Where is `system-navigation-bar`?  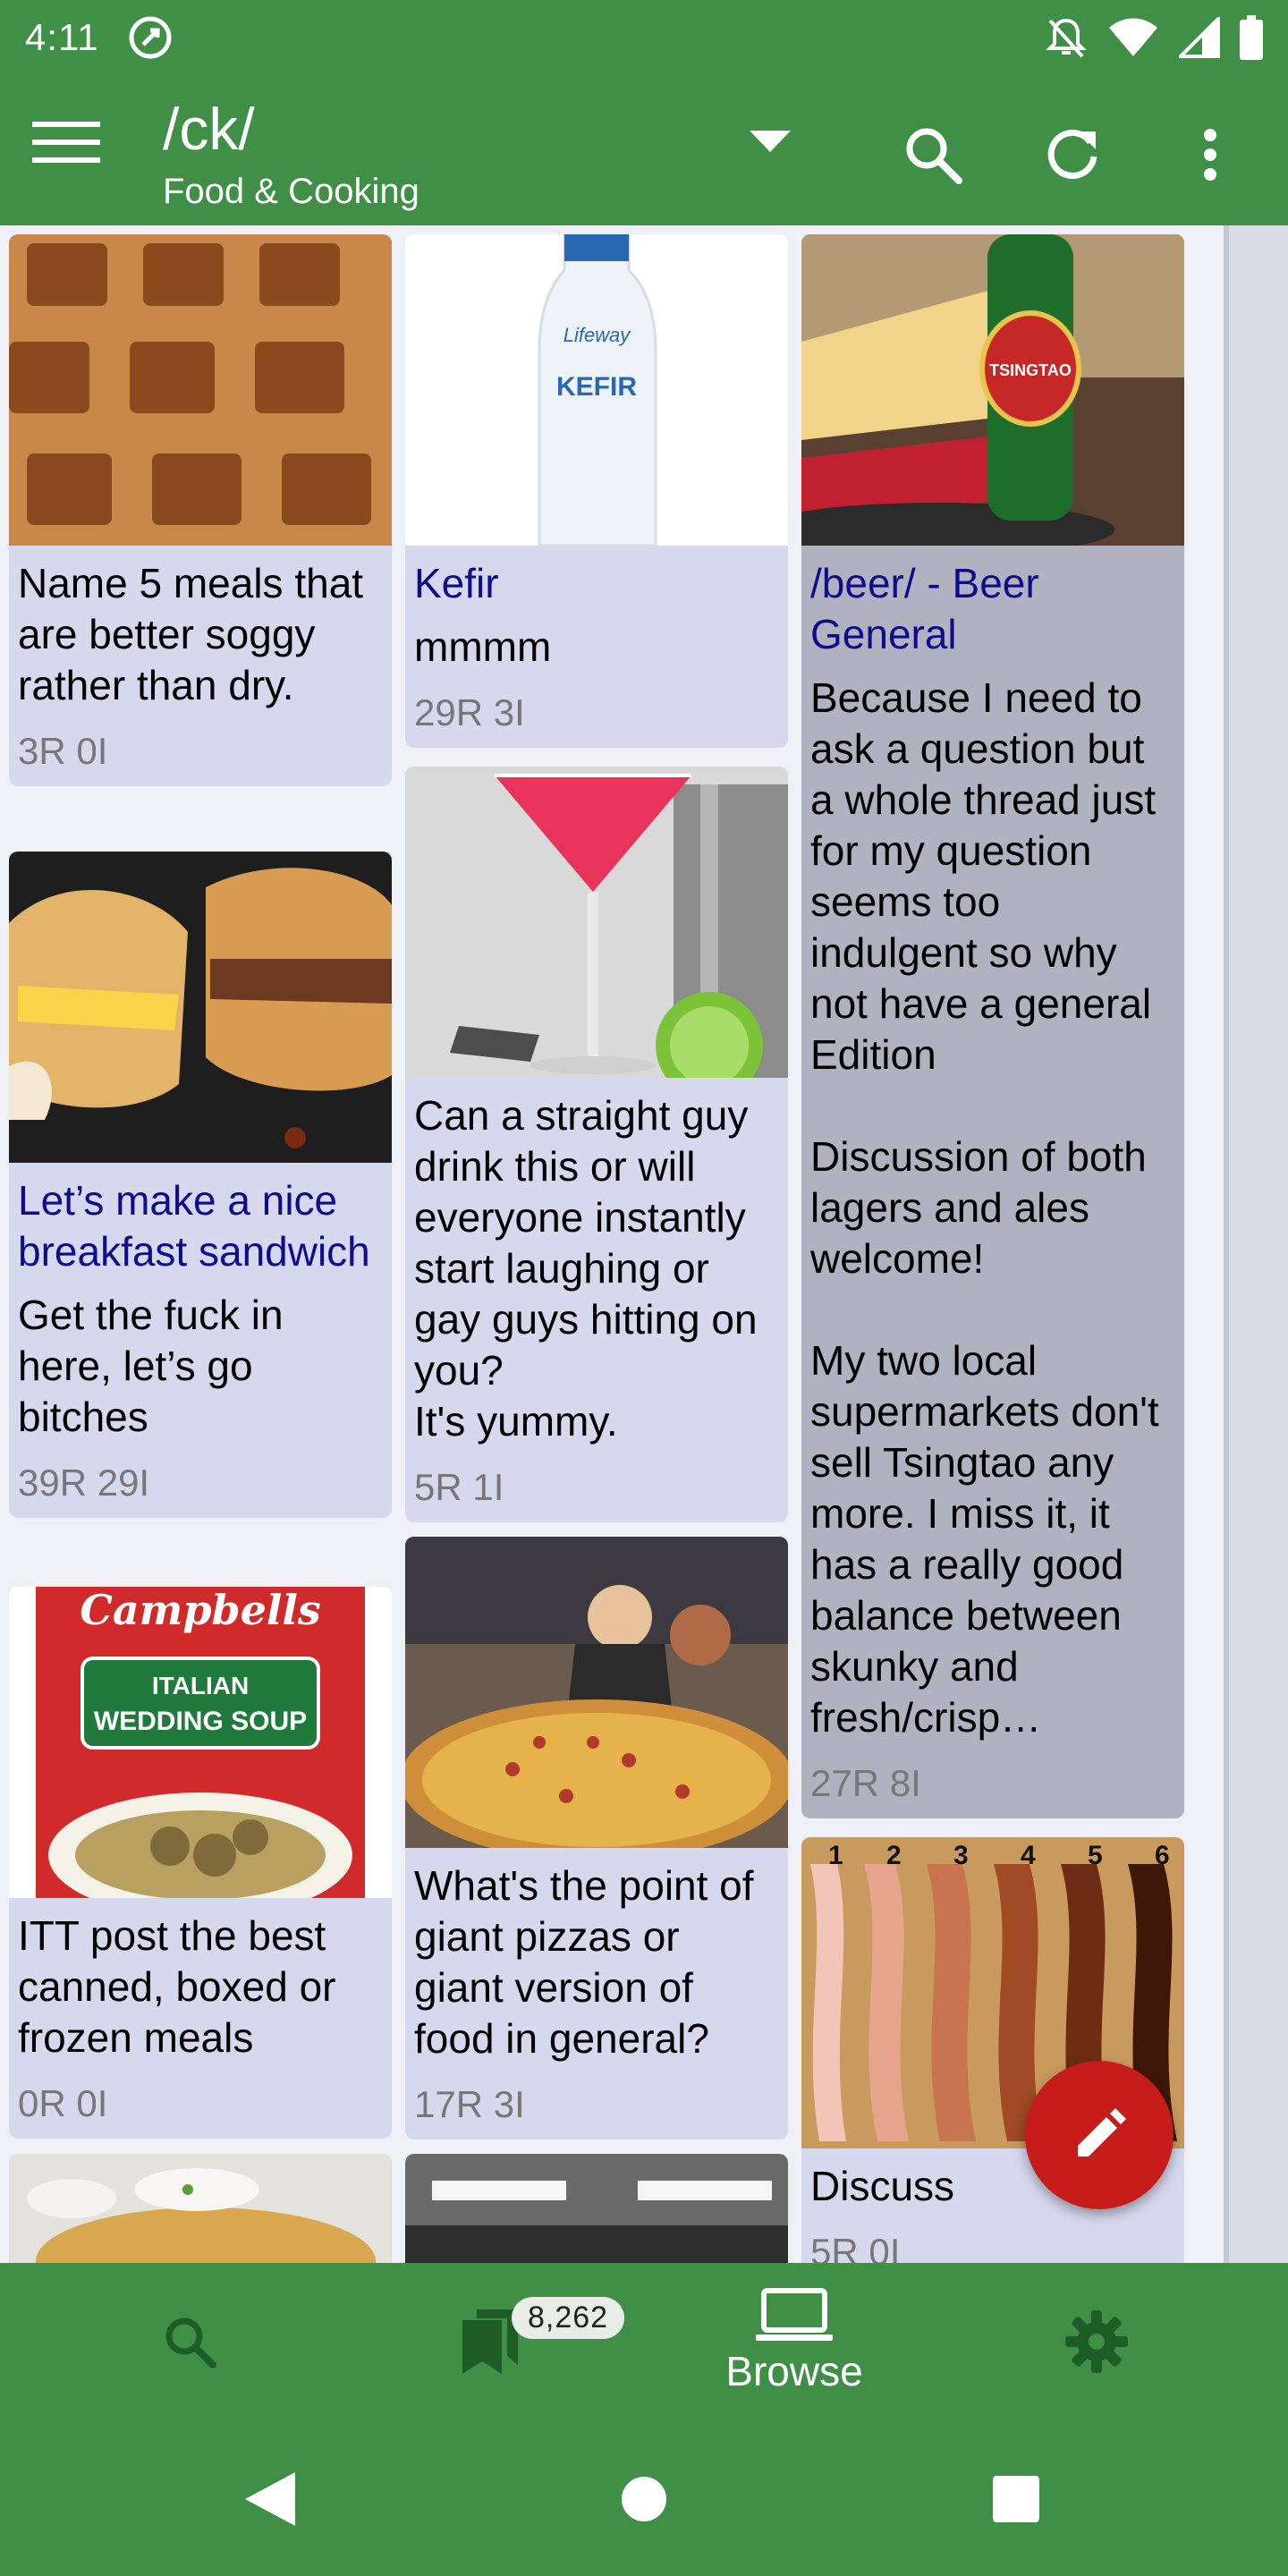 system-navigation-bar is located at coordinates (644, 2498).